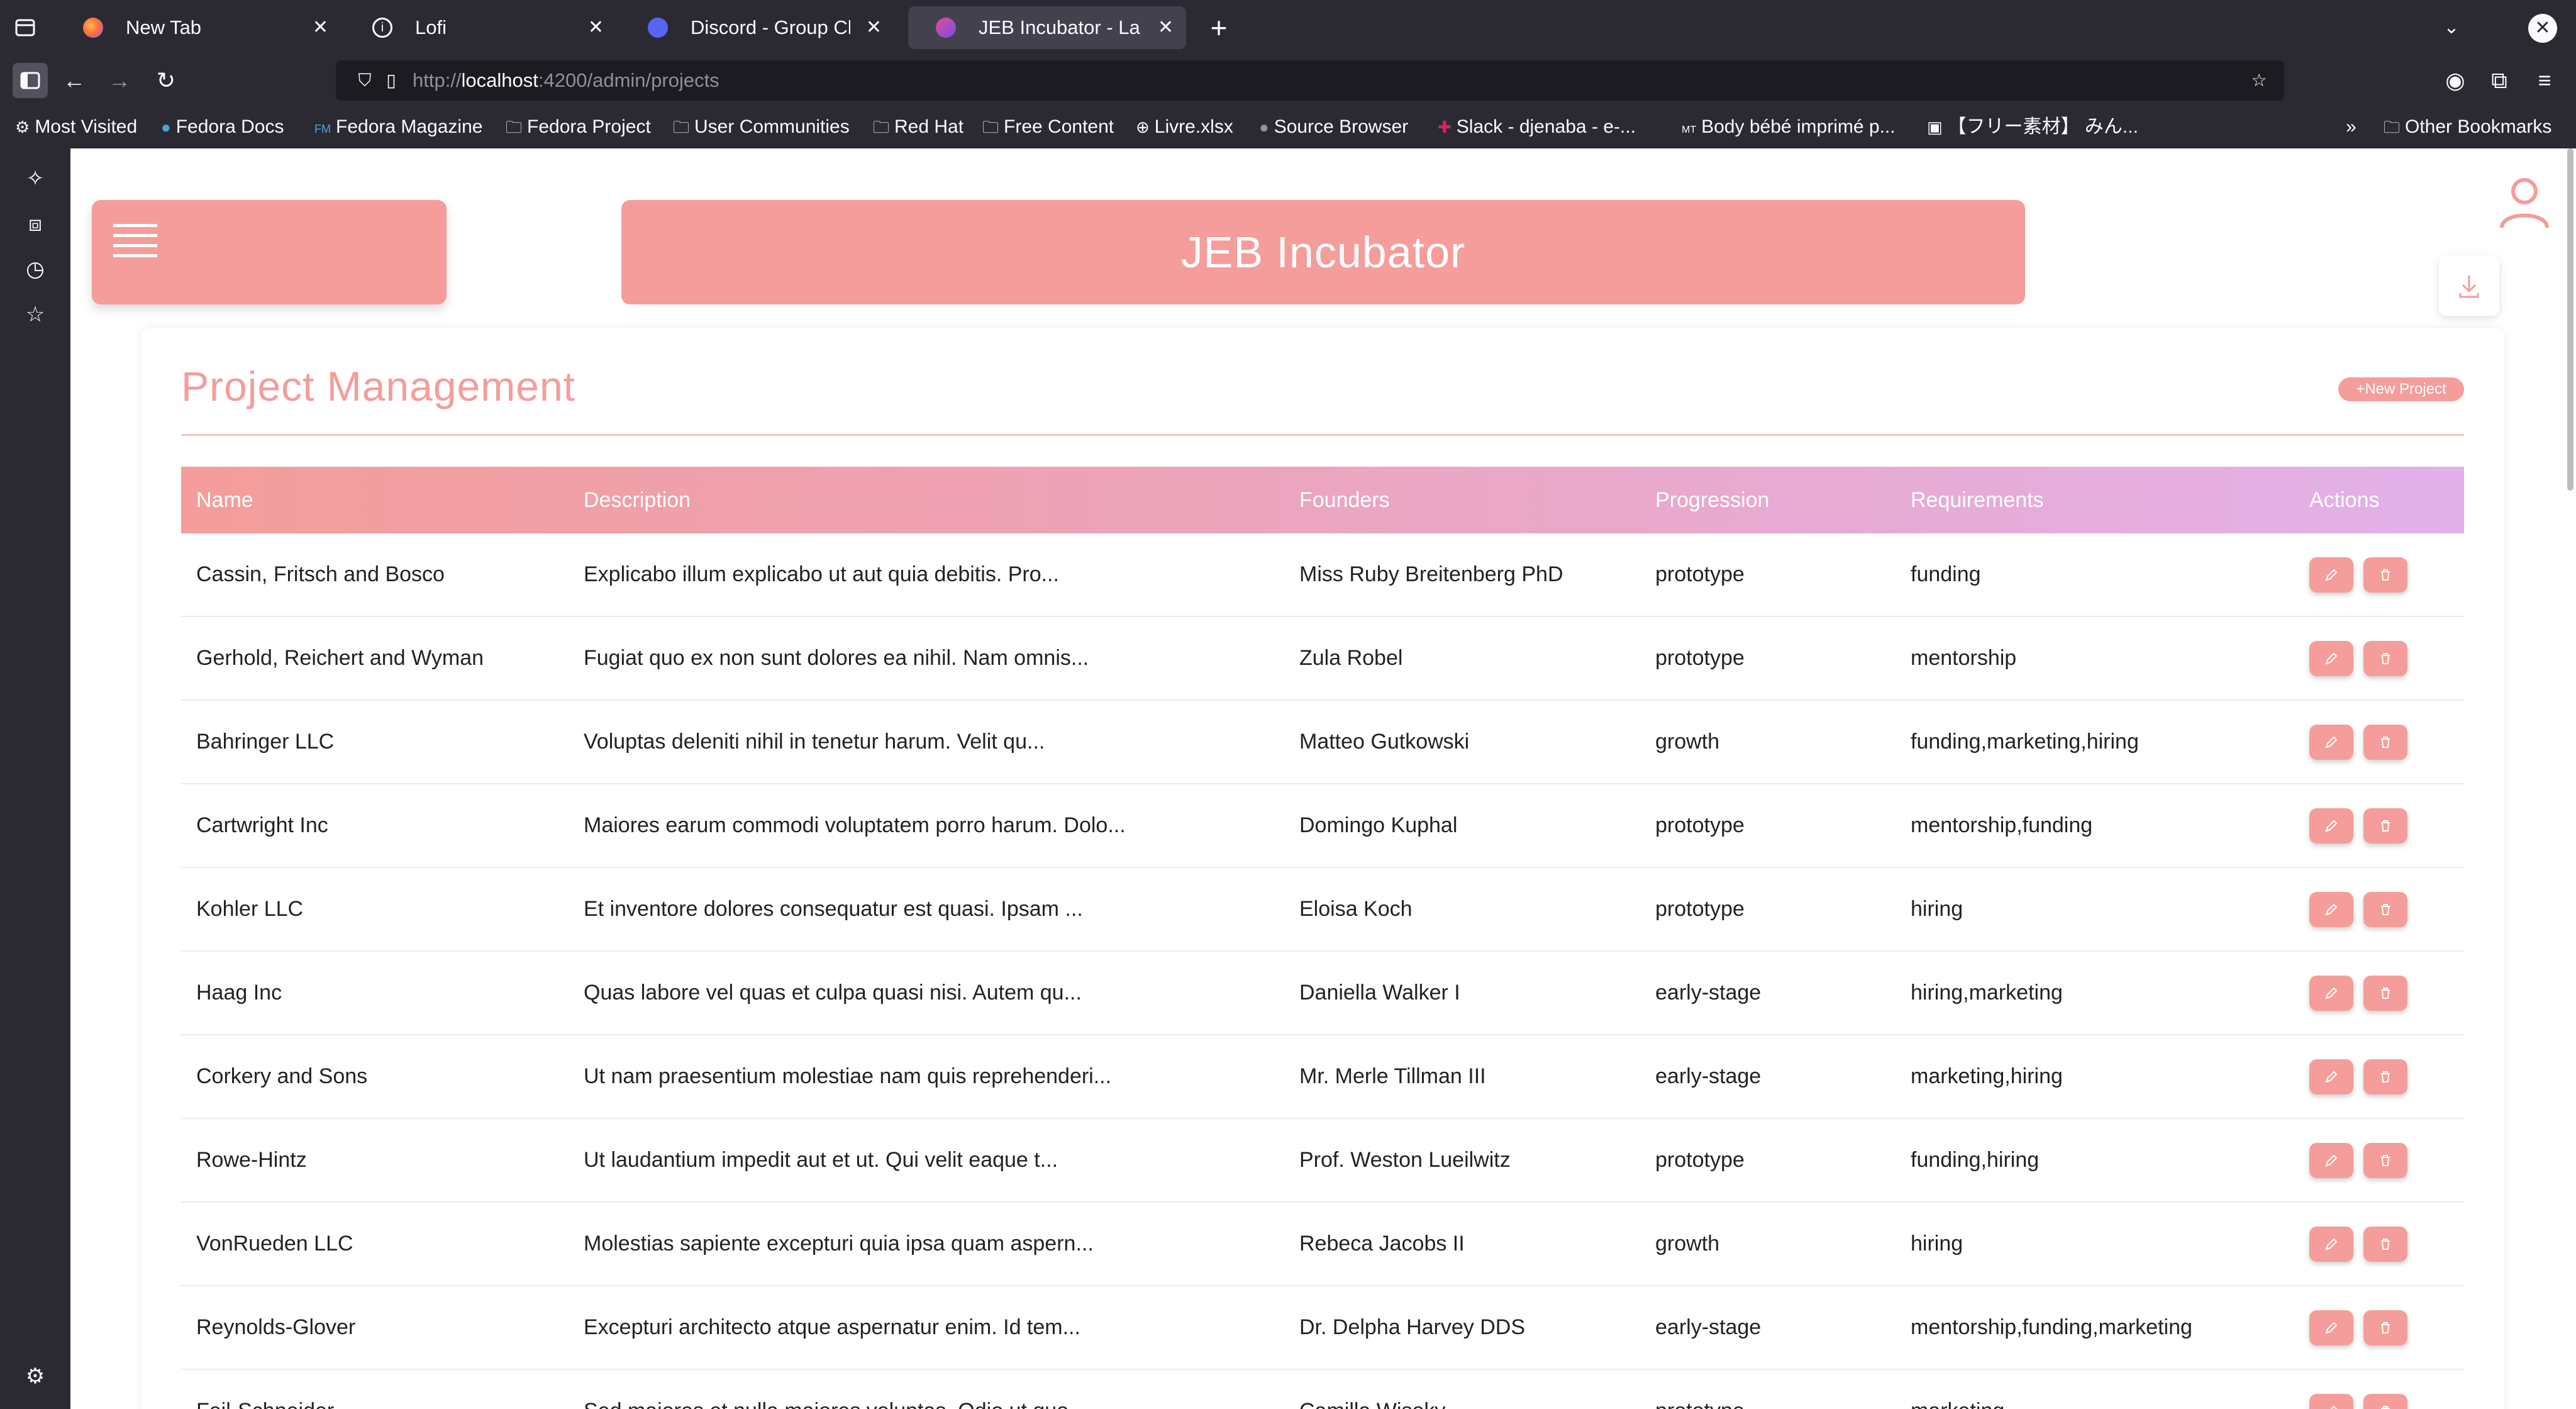 The image size is (2576, 1409). I want to click on history-icon: ◷, so click(35, 269).